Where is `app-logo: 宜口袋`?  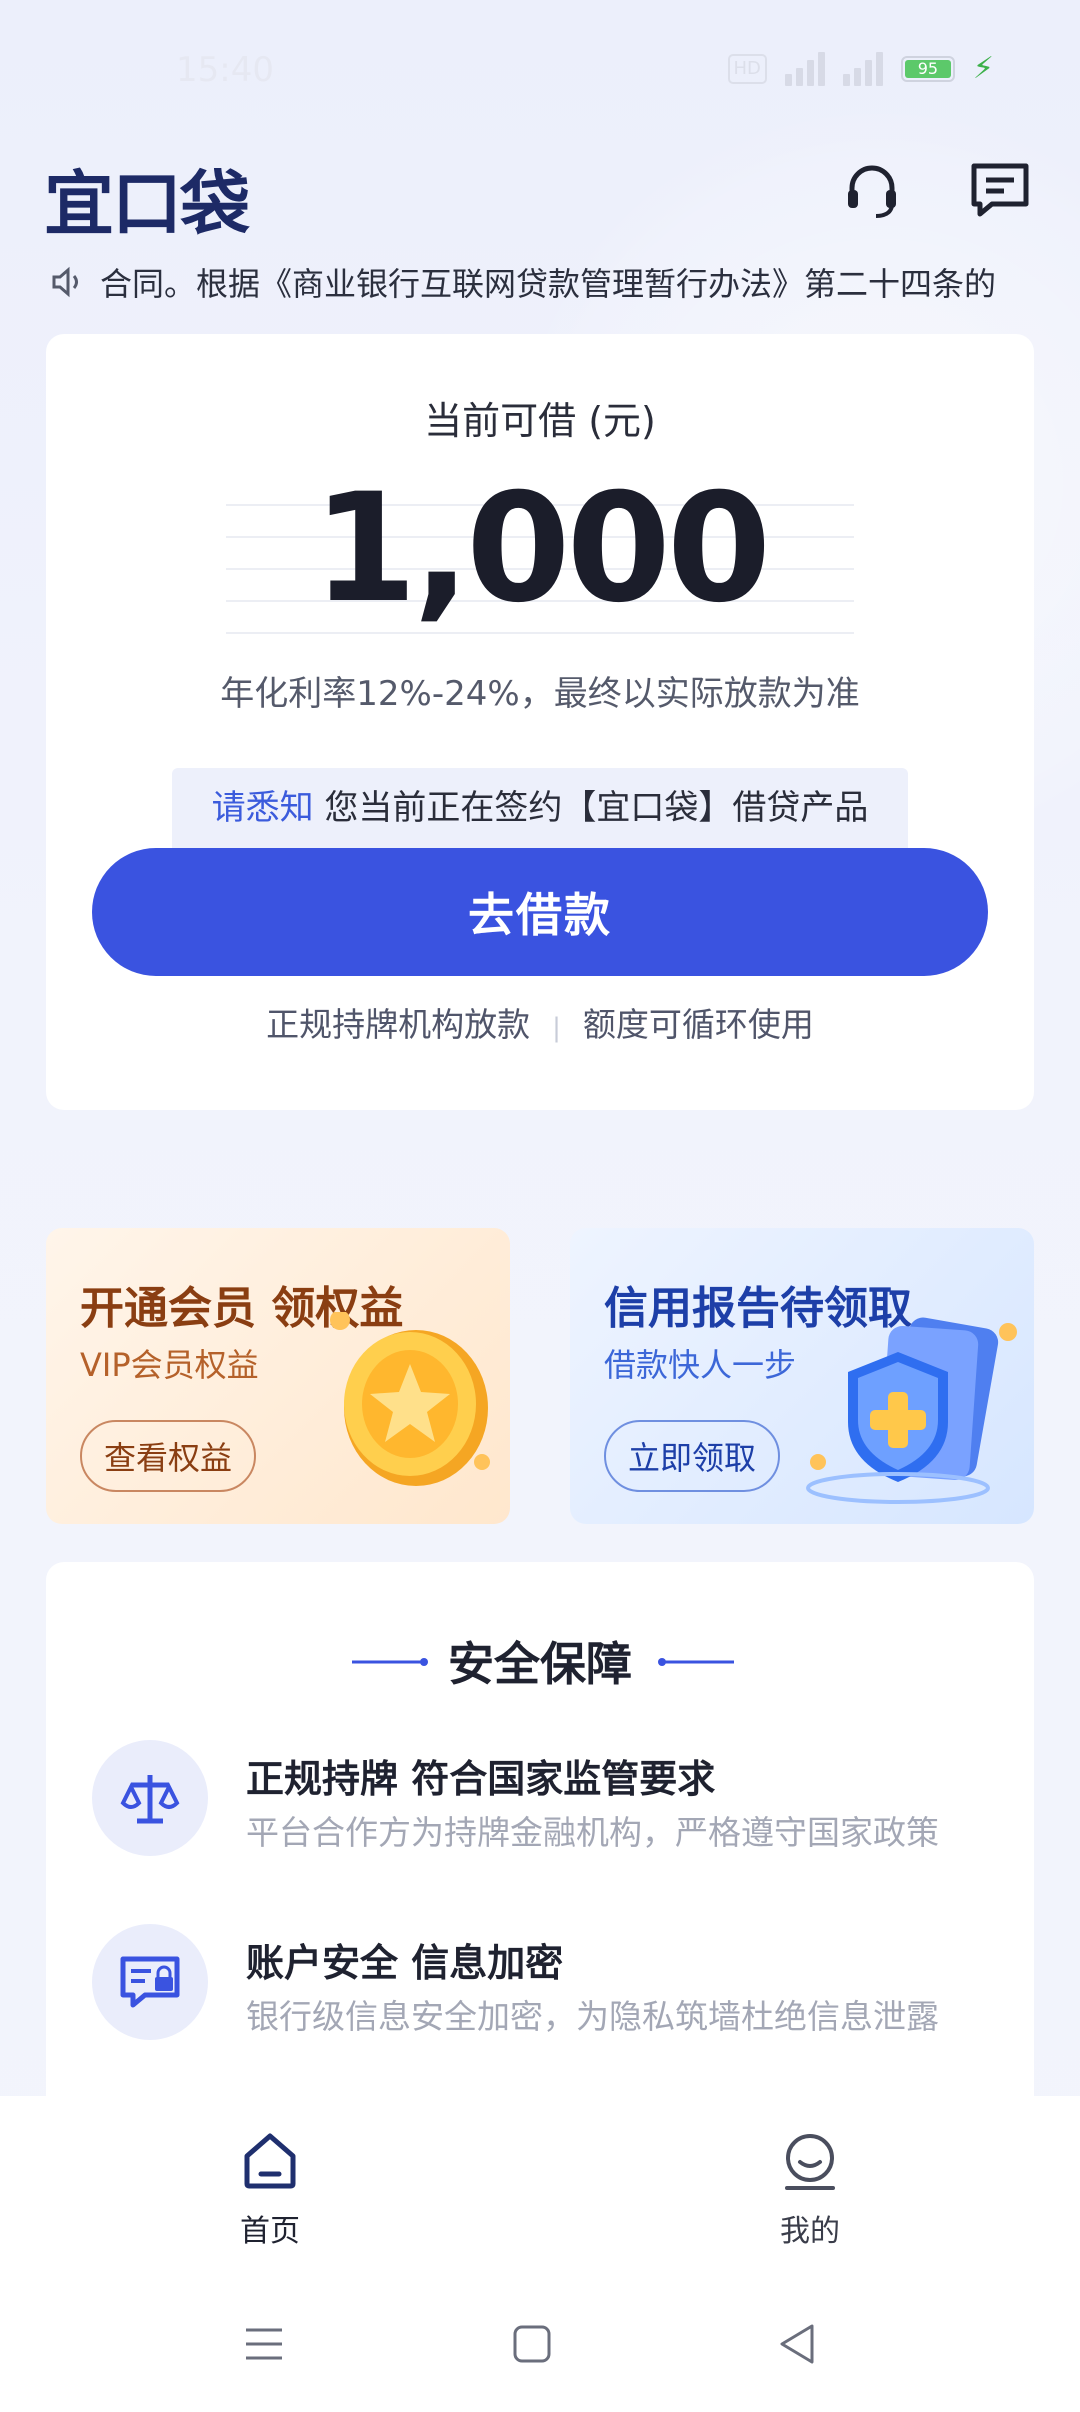
app-logo: 宜口袋 is located at coordinates (147, 204).